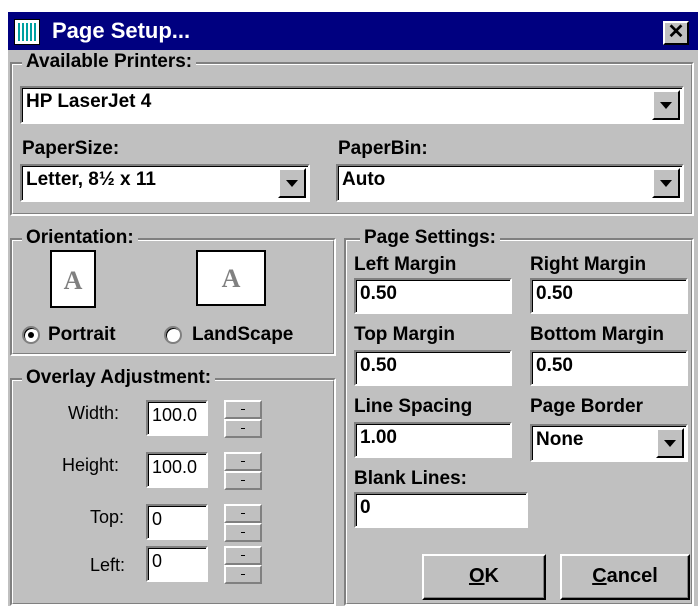 The width and height of the screenshot is (699, 606). Describe the element at coordinates (433, 440) in the screenshot. I see `line-spacing-input: 1.00` at that location.